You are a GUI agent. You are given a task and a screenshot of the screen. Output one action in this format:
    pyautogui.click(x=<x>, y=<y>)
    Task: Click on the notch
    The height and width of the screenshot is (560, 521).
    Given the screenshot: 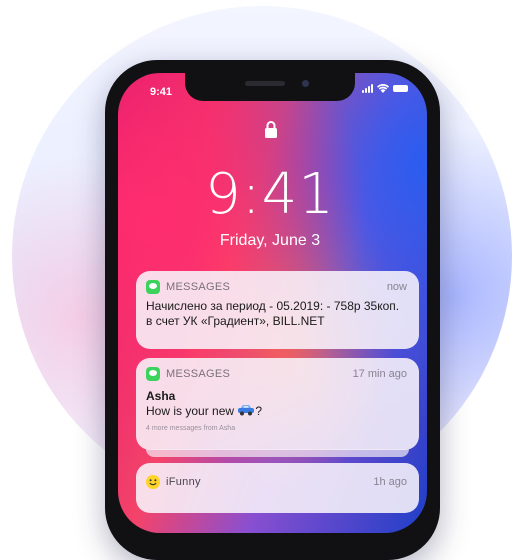 What is the action you would take?
    pyautogui.click(x=270, y=87)
    